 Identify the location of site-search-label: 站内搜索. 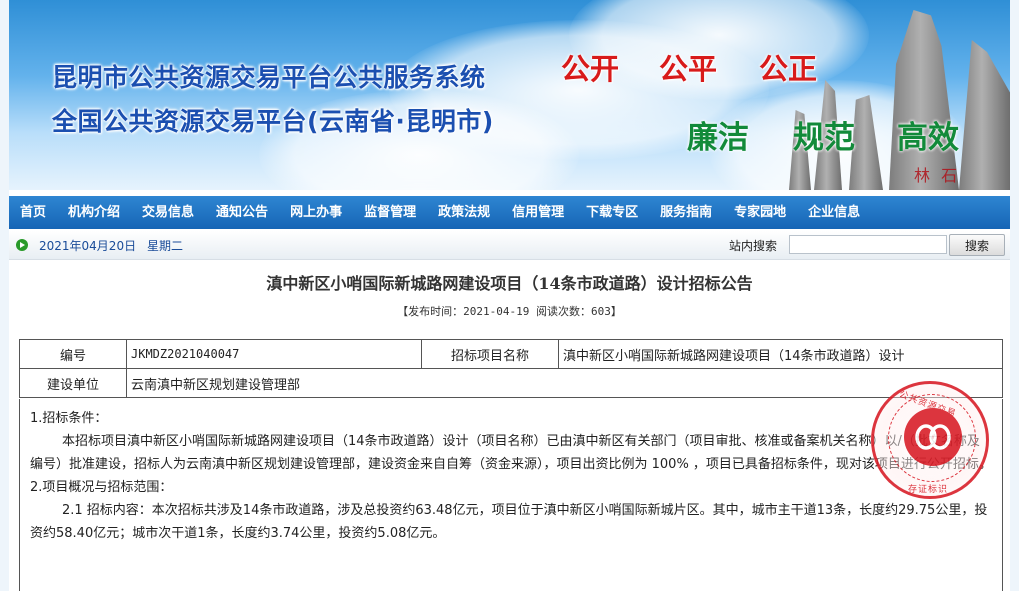
(753, 246).